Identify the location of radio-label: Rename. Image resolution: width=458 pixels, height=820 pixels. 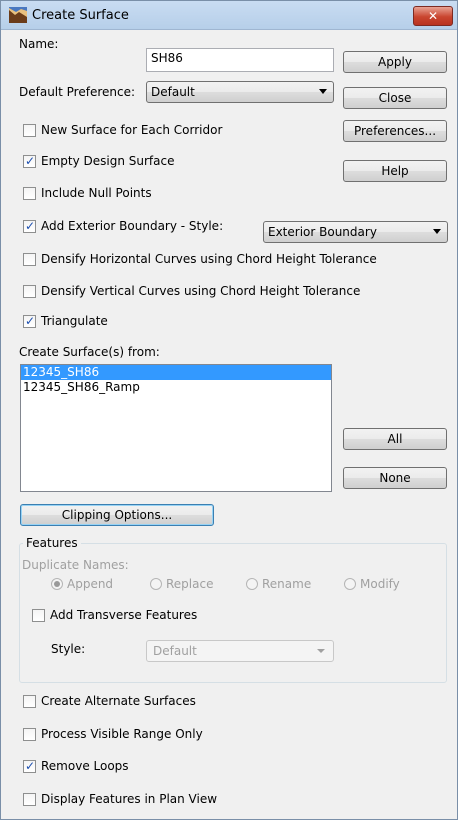
(287, 584).